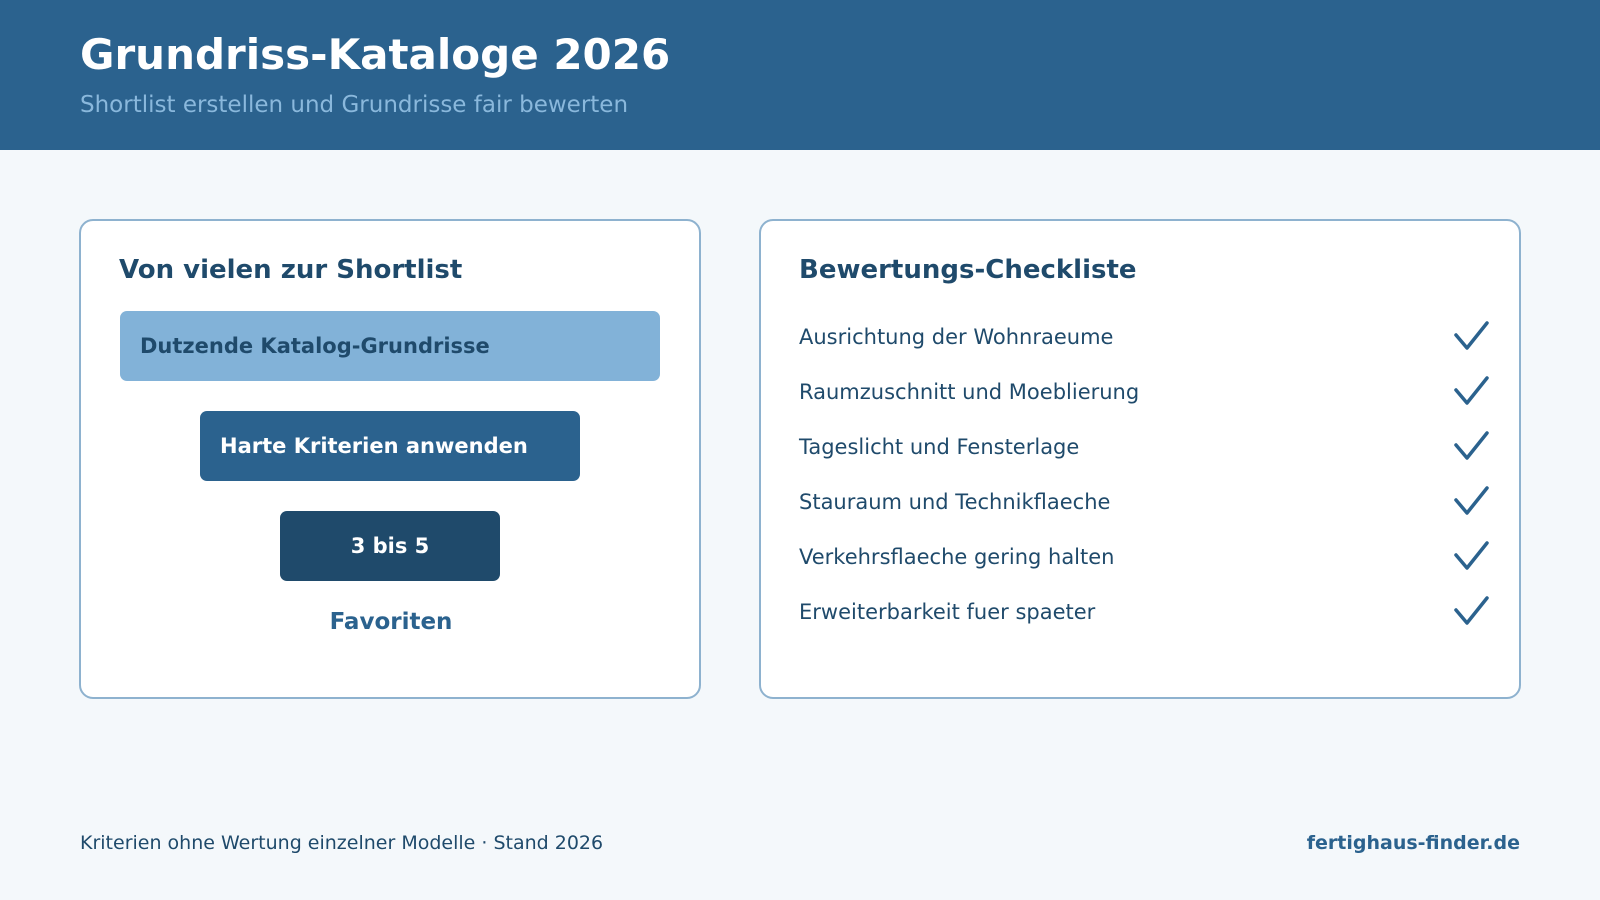 Image resolution: width=1600 pixels, height=900 pixels. I want to click on checklist-title: Bewertungs-Checkliste, so click(968, 270).